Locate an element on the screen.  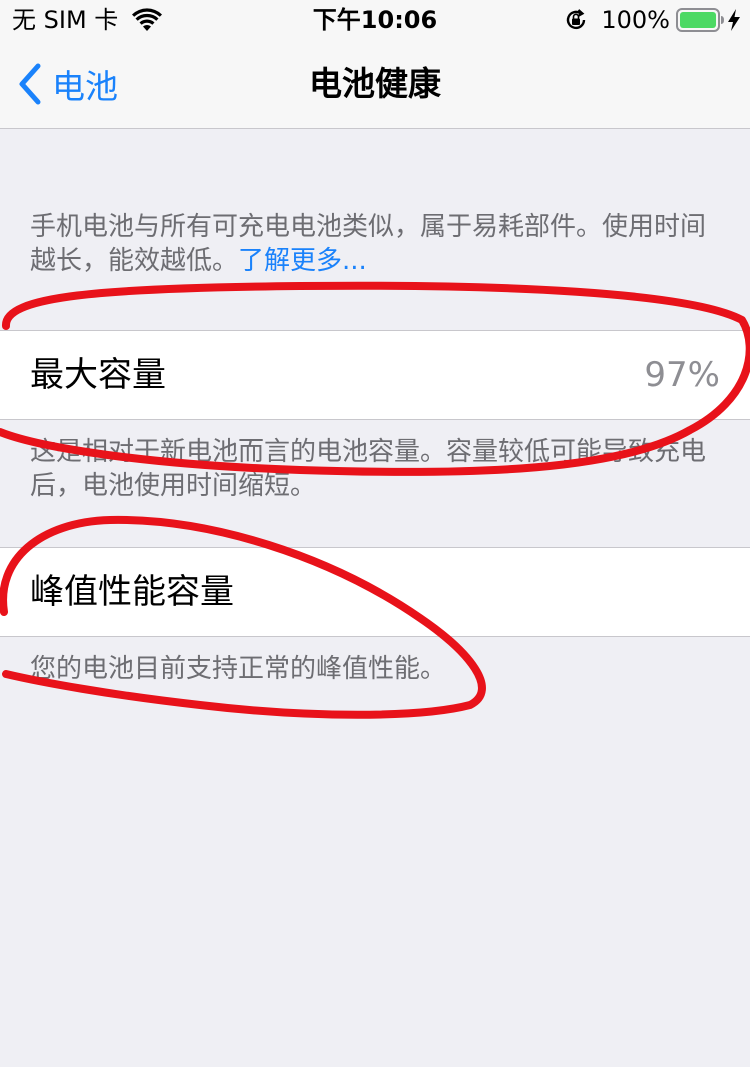
battery-icon is located at coordinates (700, 20).